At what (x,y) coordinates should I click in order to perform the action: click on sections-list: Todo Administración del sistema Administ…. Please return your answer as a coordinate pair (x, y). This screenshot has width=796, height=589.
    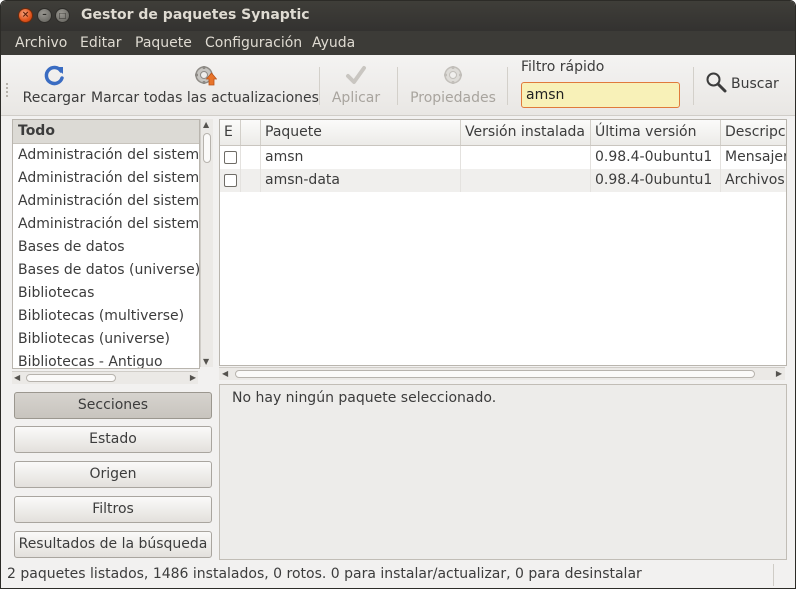
    Looking at the image, I should click on (106, 244).